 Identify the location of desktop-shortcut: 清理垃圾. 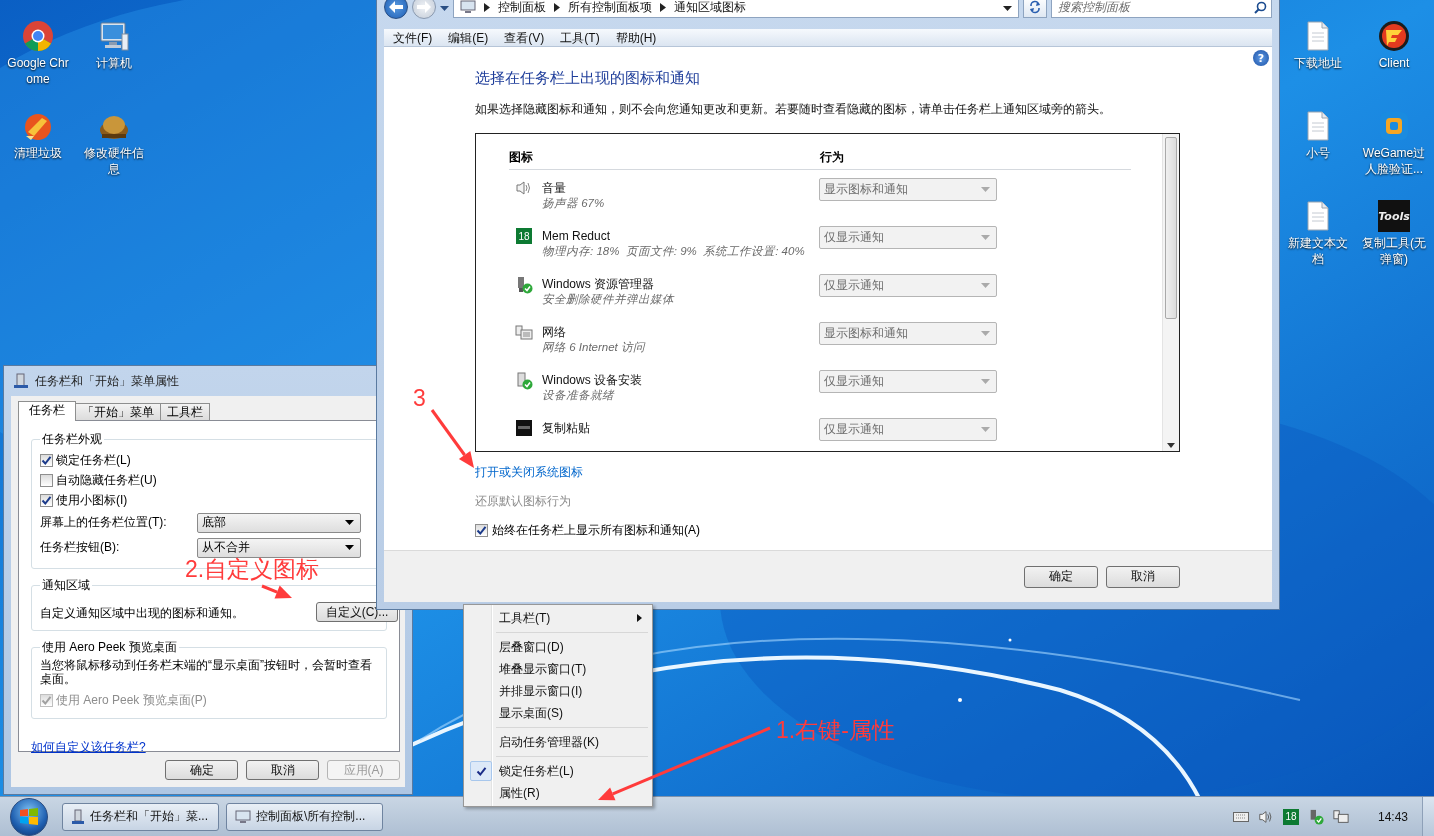
(38, 150).